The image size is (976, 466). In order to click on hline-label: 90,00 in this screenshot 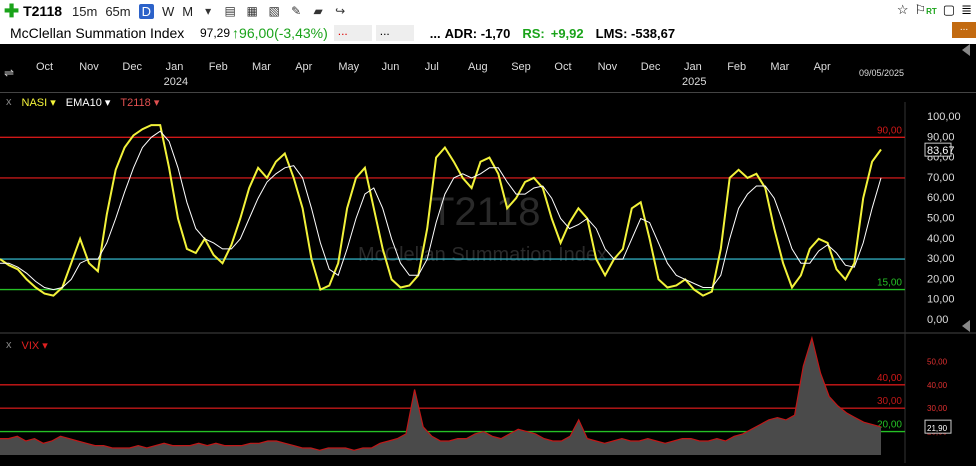, I will do `click(889, 130)`.